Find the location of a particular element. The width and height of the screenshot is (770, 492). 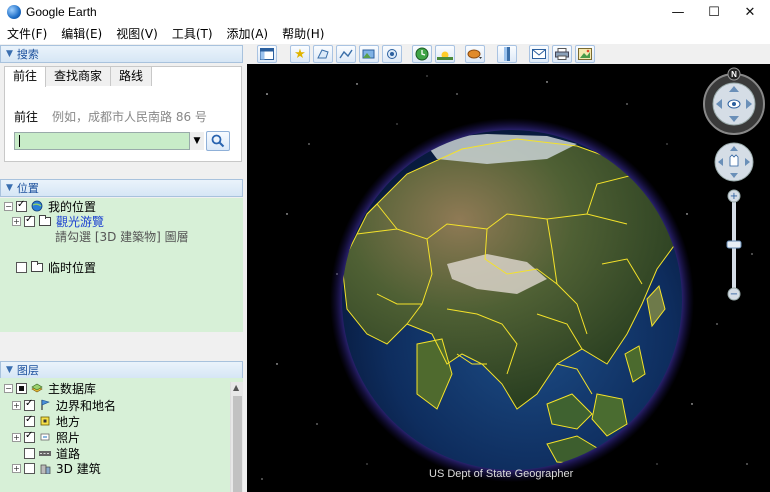

tree-description: 請勾選 [3D 建築物] 圖層 is located at coordinates (122, 236).